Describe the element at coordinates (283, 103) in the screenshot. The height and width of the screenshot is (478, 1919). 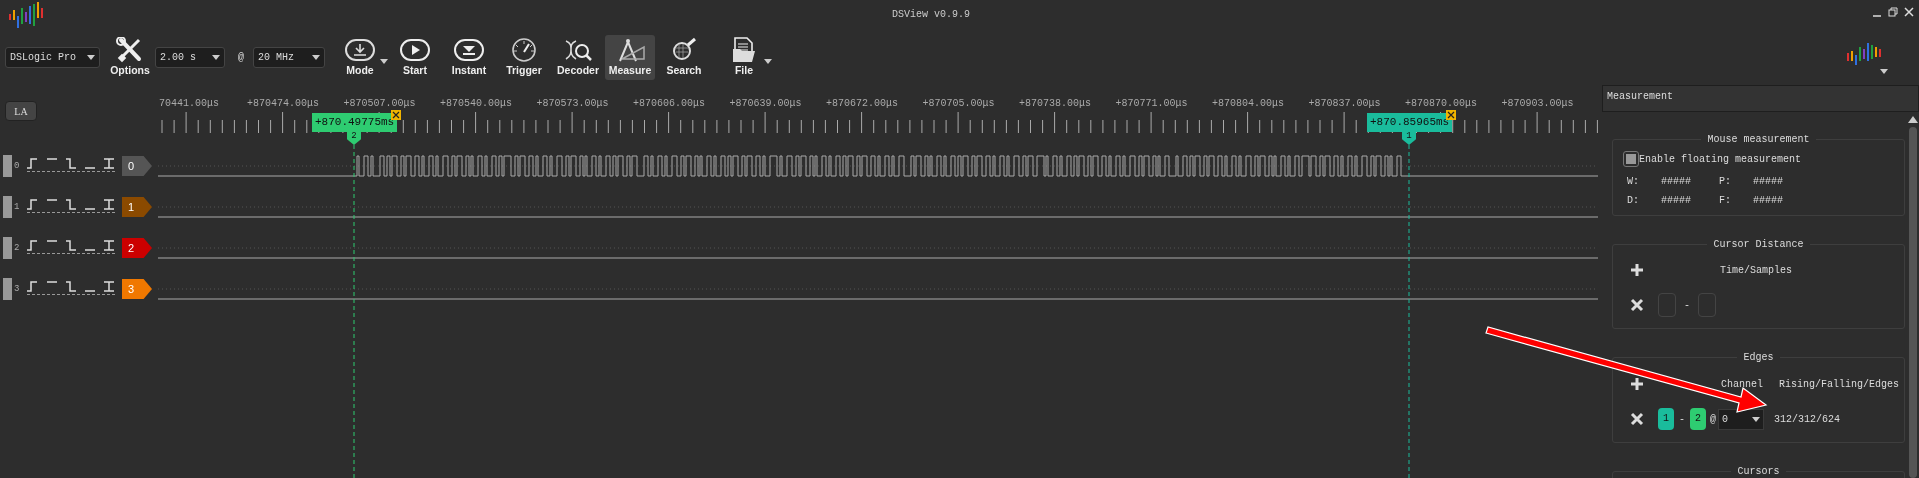
I see `time-label: +870474.00μs` at that location.